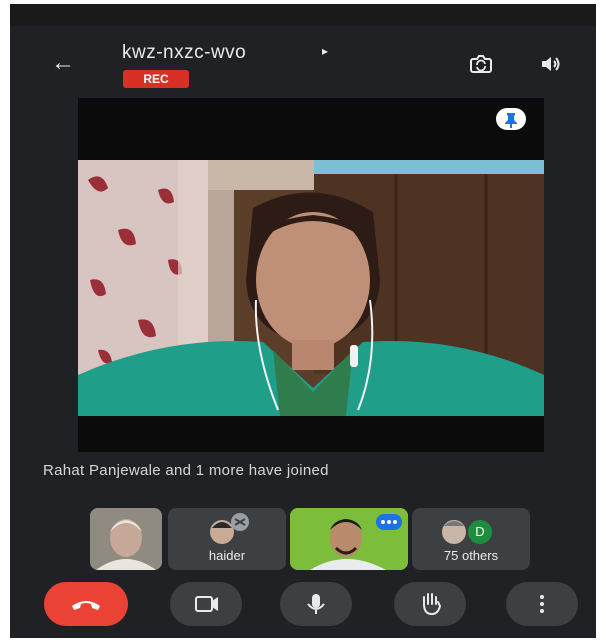 The width and height of the screenshot is (606, 642). What do you see at coordinates (184, 53) in the screenshot?
I see `meeting-code: kwz-nxzc-wvo` at bounding box center [184, 53].